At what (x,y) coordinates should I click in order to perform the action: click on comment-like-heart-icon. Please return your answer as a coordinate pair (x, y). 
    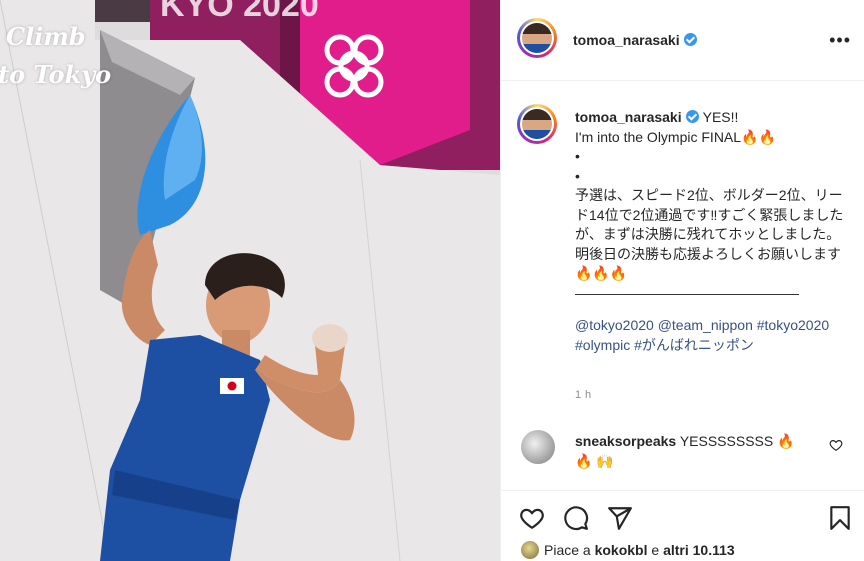
    Looking at the image, I should click on (836, 445).